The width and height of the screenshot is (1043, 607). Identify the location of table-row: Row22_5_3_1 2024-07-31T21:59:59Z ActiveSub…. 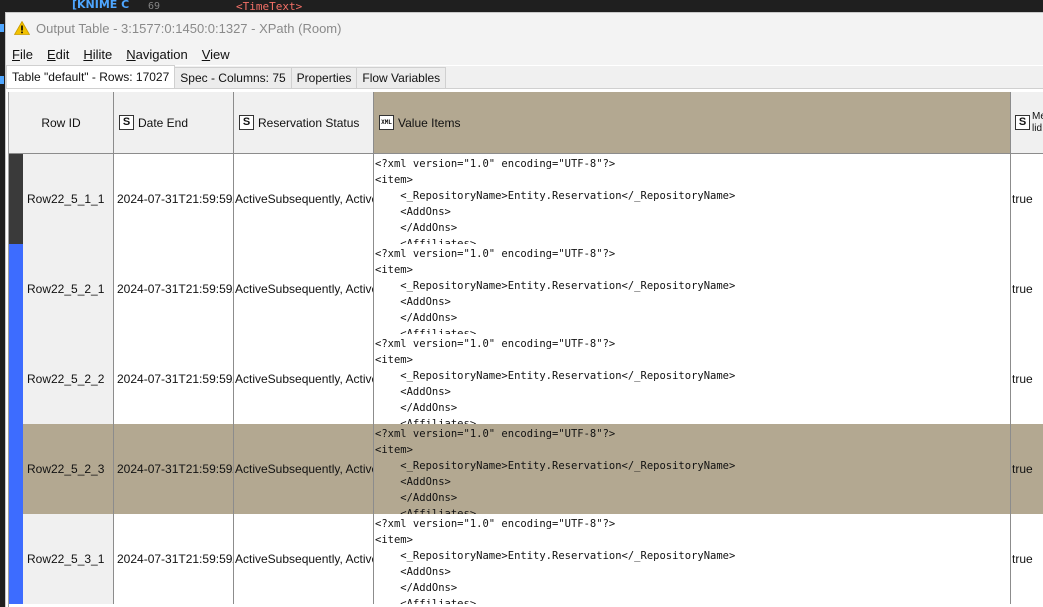
(526, 559).